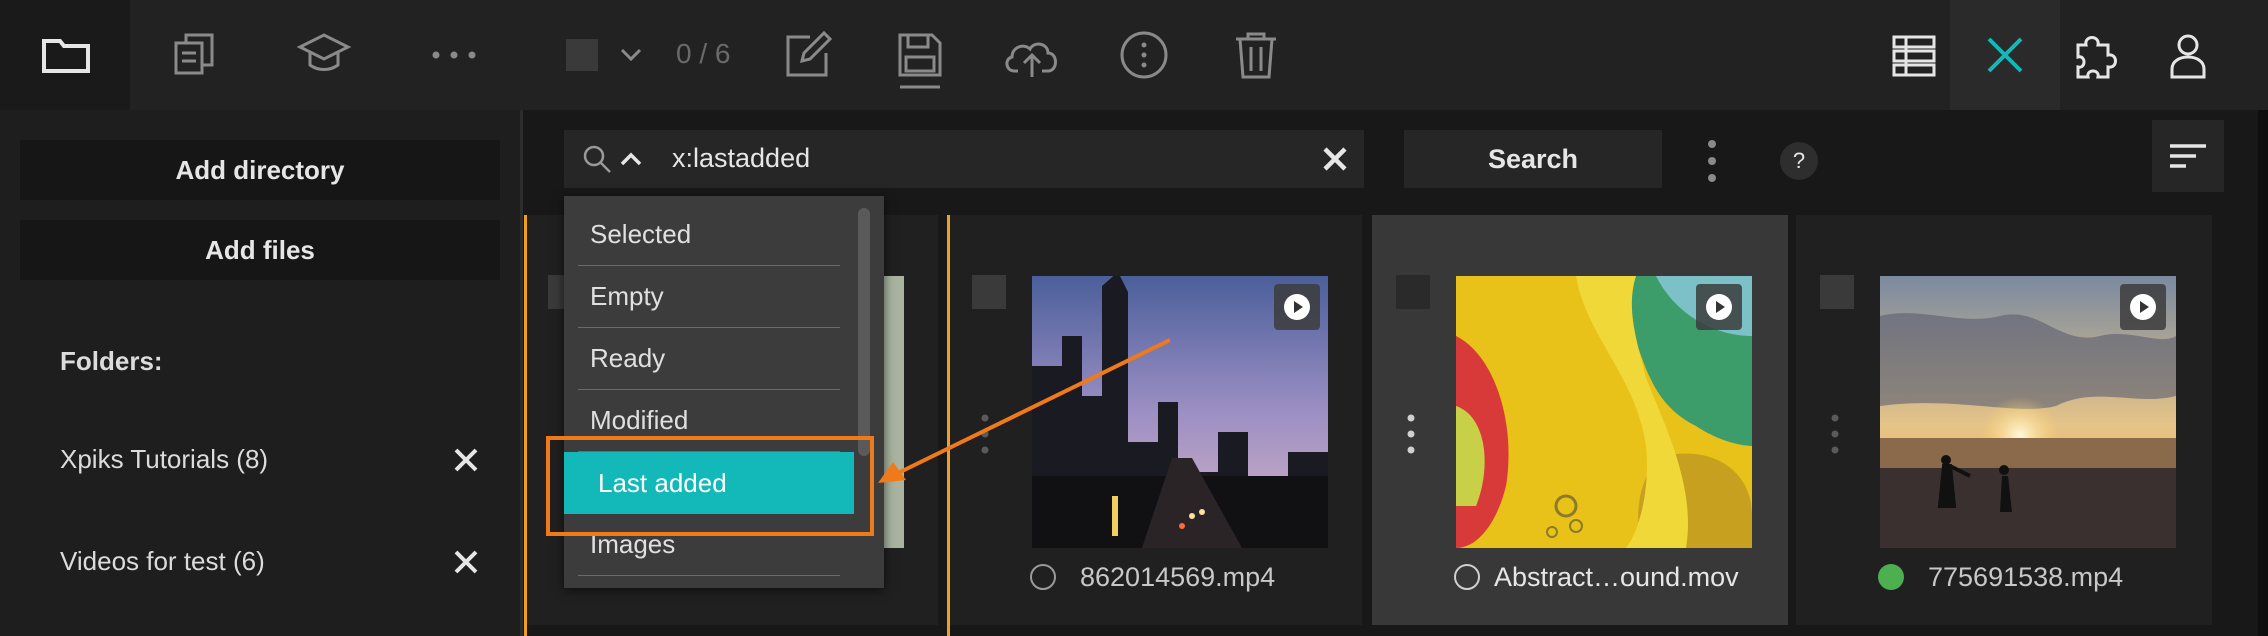 This screenshot has height=636, width=2268. What do you see at coordinates (2188, 55) in the screenshot?
I see `user-icon` at bounding box center [2188, 55].